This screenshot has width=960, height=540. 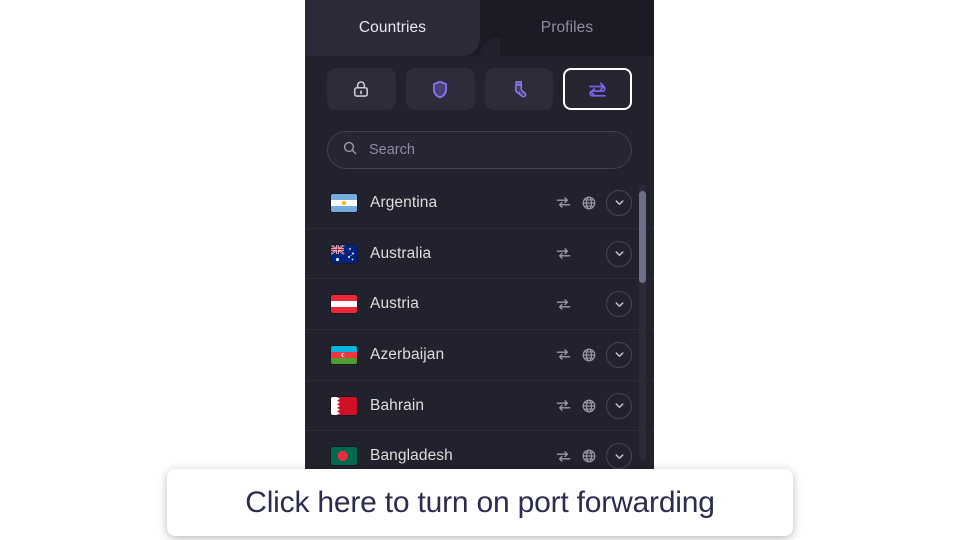 I want to click on tab-bar: Countries Profiles, so click(x=479, y=28).